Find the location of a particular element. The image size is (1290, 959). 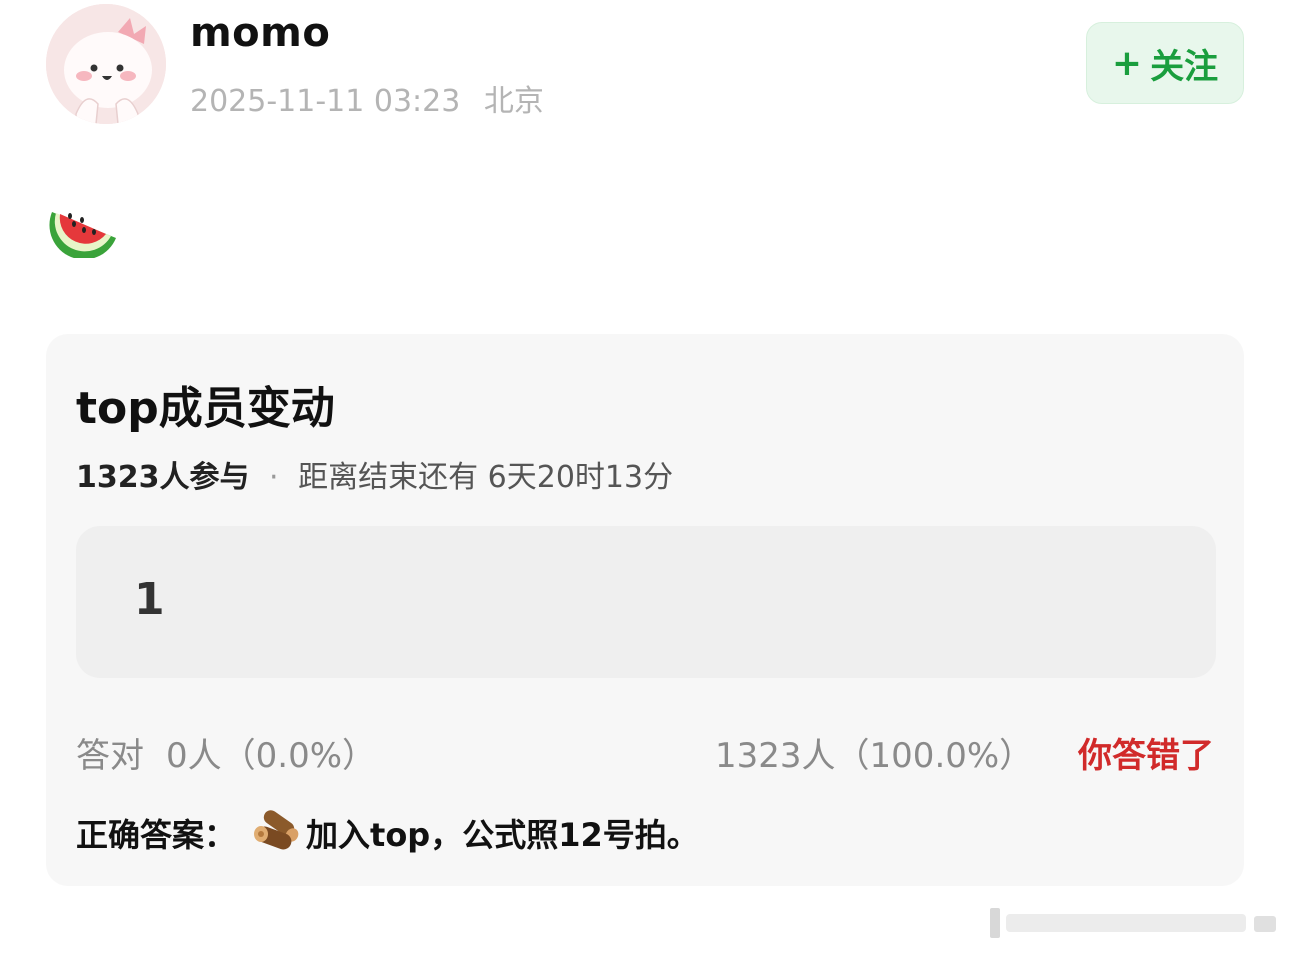

result-text: 你答错了 is located at coordinates (1146, 756).